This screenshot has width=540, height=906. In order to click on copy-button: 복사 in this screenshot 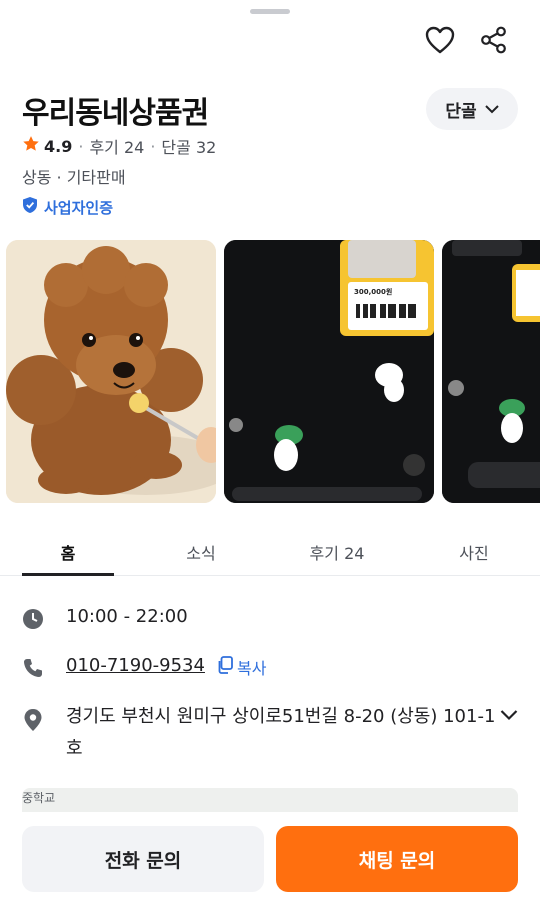, I will do `click(241, 667)`.